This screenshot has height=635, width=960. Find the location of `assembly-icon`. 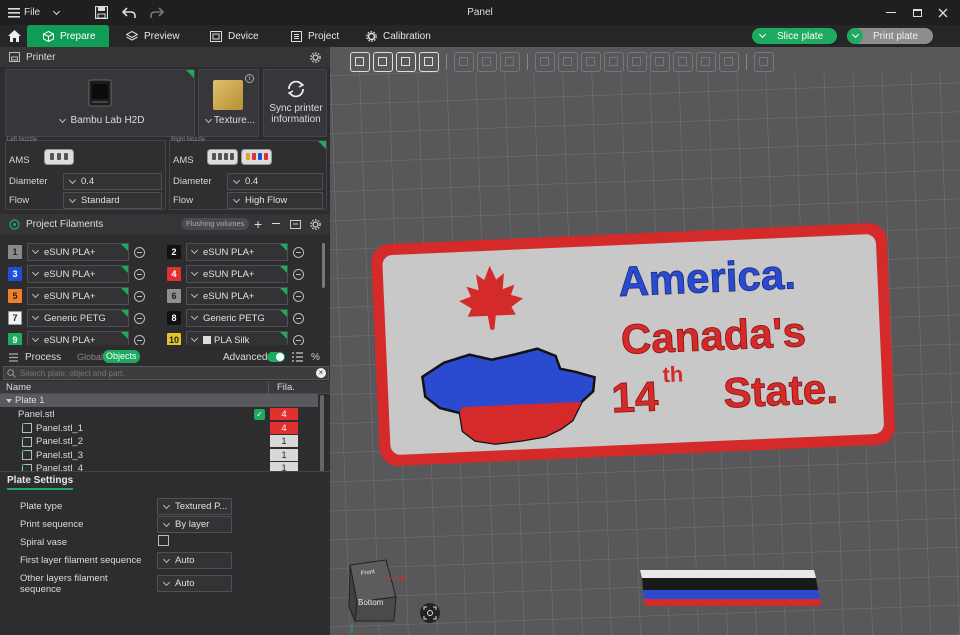

assembly-icon is located at coordinates (729, 62).